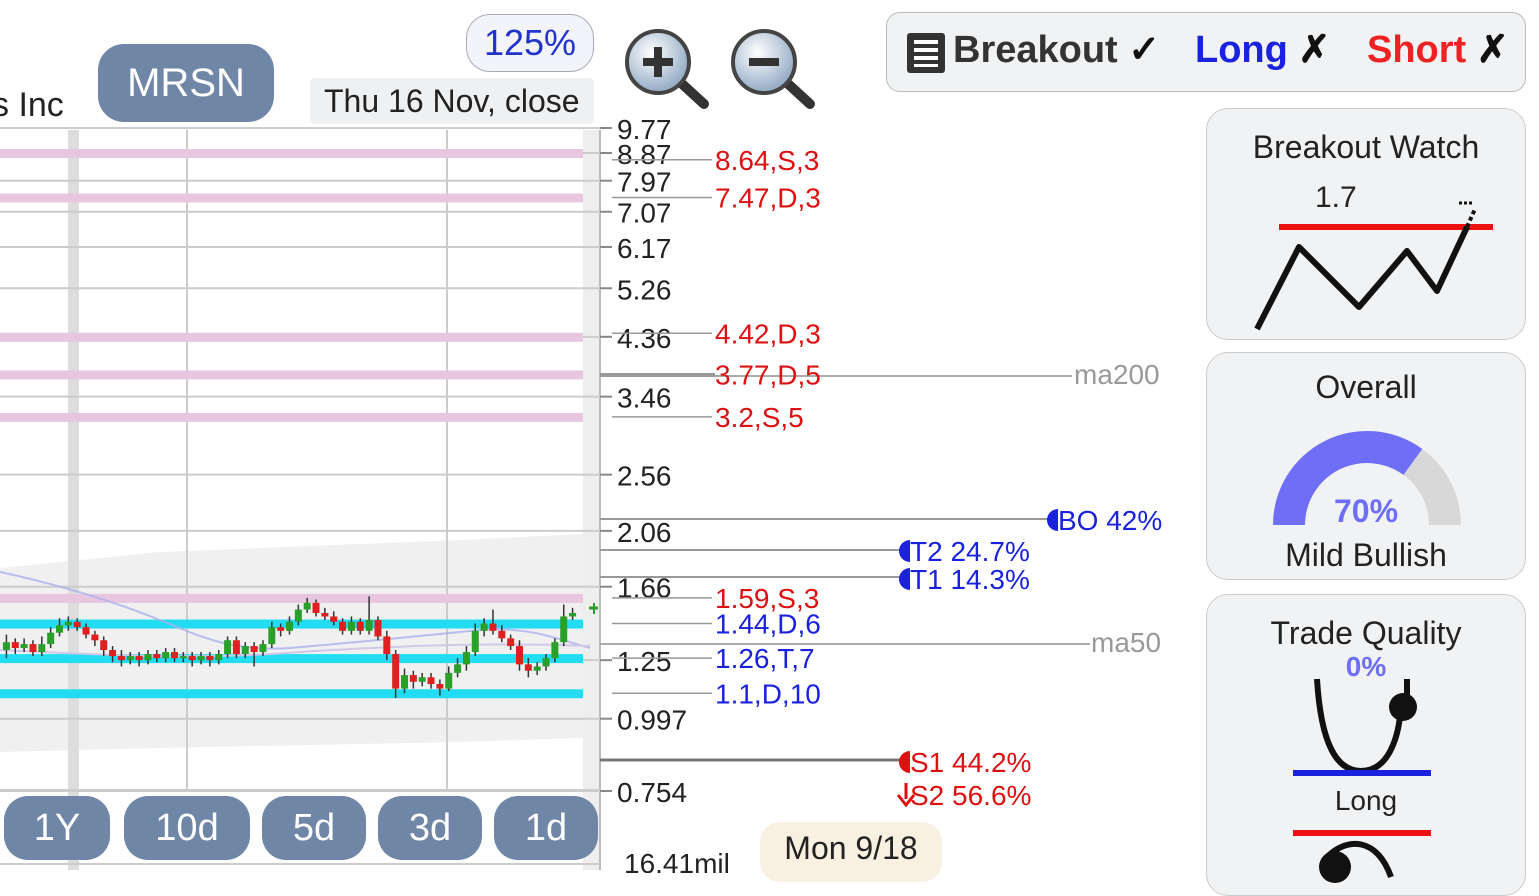  I want to click on support-band, so click(291, 694).